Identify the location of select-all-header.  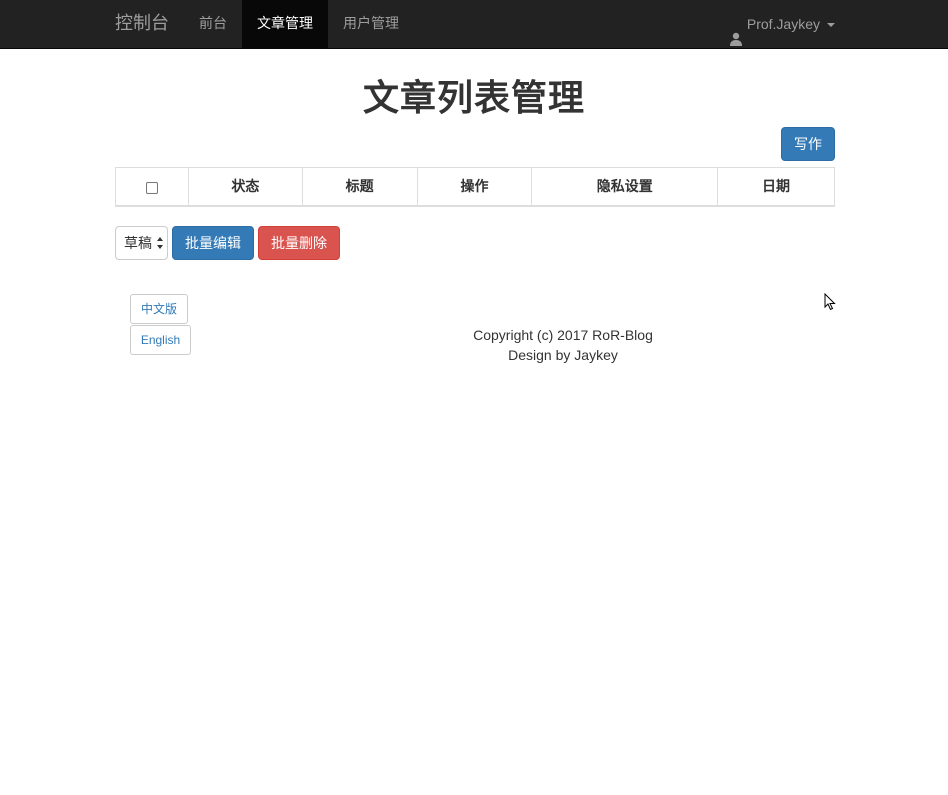
(152, 187).